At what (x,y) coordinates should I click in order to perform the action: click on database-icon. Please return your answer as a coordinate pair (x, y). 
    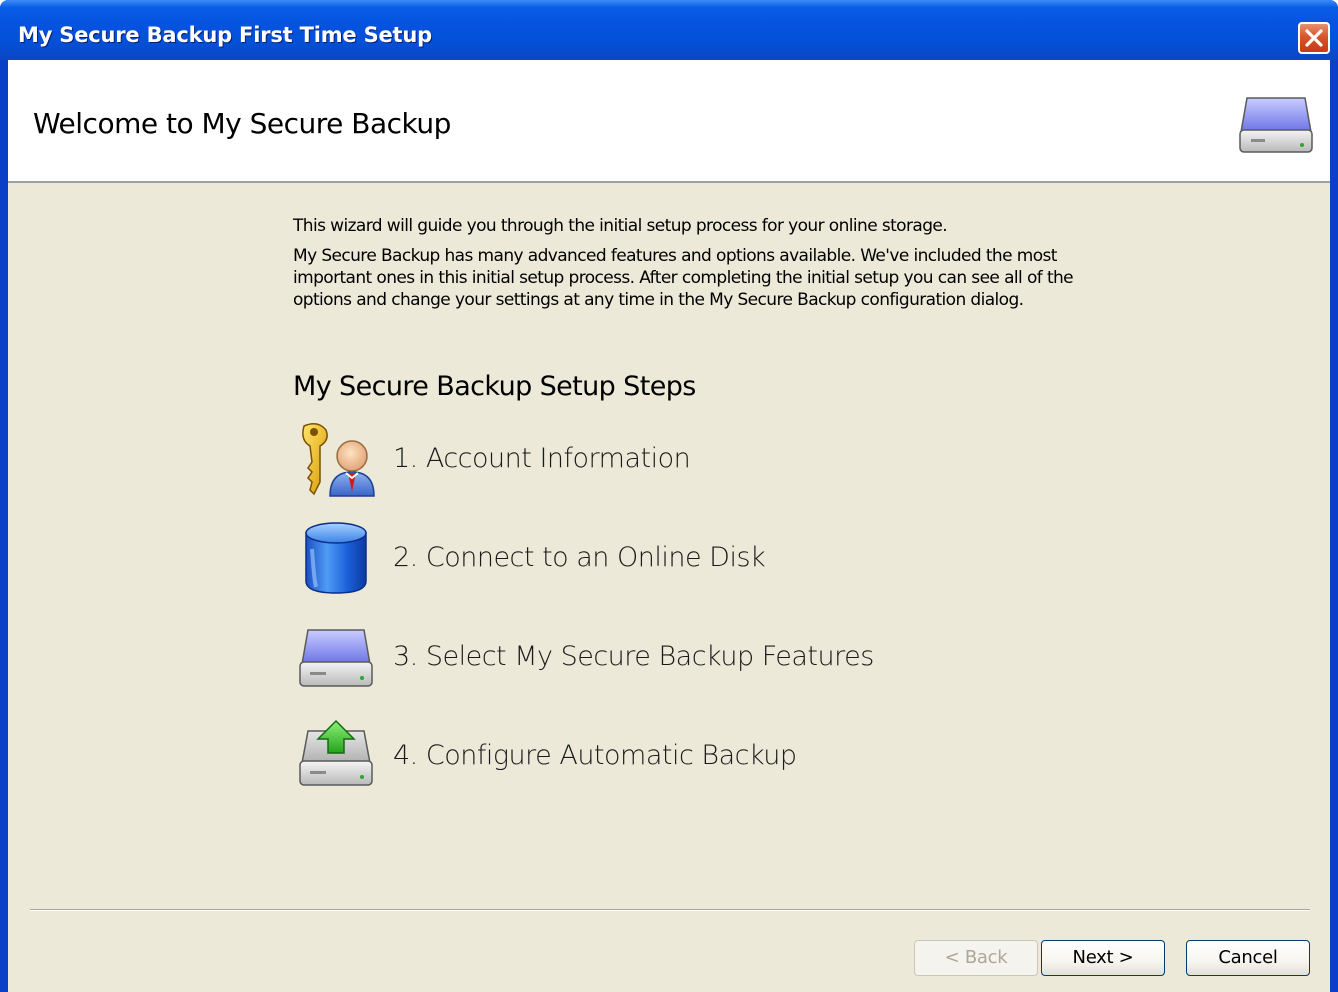
    Looking at the image, I should click on (336, 558).